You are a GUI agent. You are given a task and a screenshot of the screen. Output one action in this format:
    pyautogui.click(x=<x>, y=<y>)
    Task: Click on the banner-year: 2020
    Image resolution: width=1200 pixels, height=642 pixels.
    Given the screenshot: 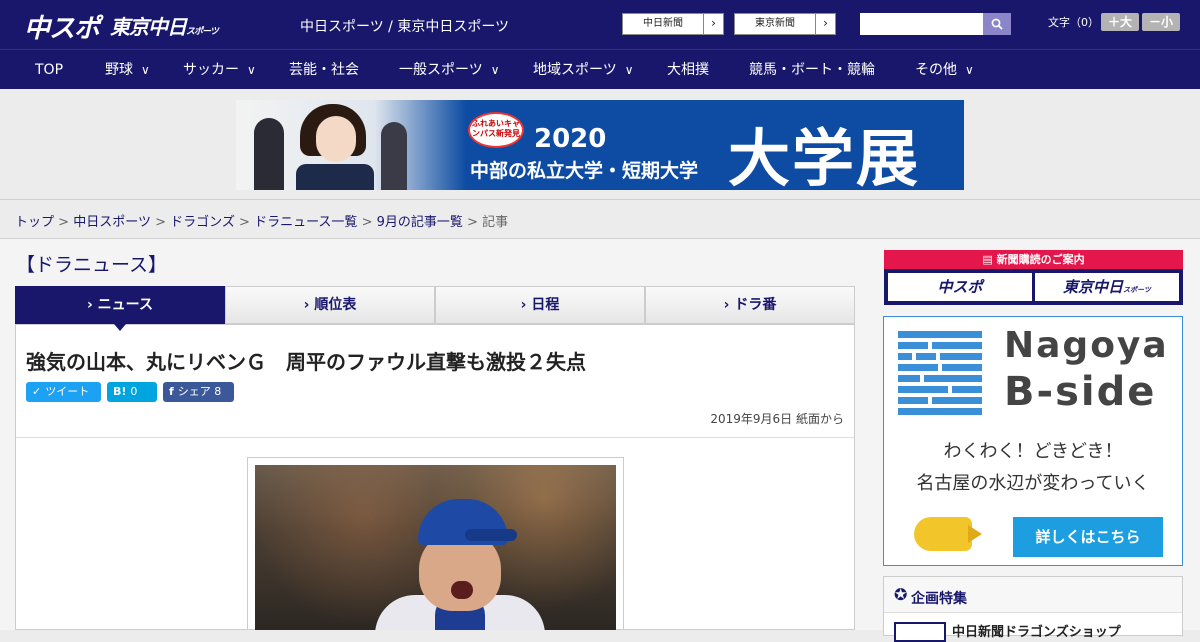 What is the action you would take?
    pyautogui.click(x=570, y=139)
    